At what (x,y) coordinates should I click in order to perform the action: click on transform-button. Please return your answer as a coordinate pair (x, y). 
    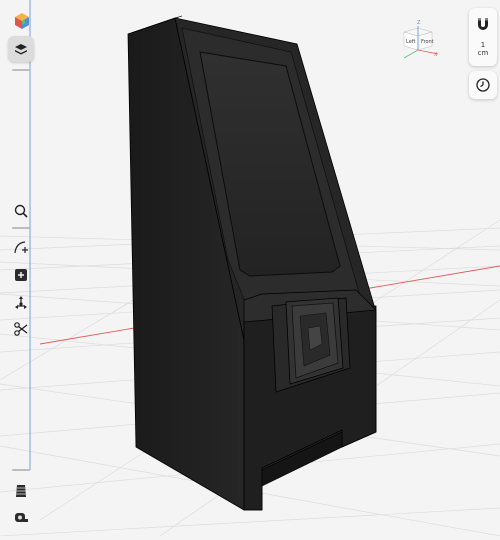
    Looking at the image, I should click on (21, 302).